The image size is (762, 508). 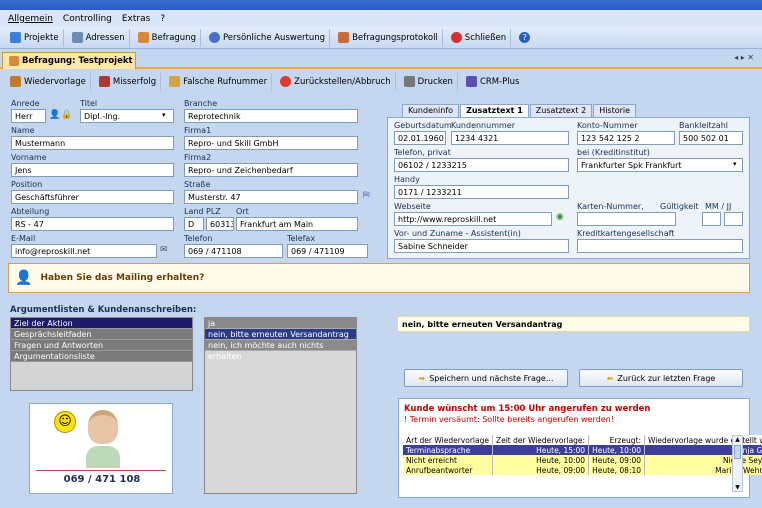 What do you see at coordinates (92, 170) in the screenshot?
I see `vorname-field: Jens` at bounding box center [92, 170].